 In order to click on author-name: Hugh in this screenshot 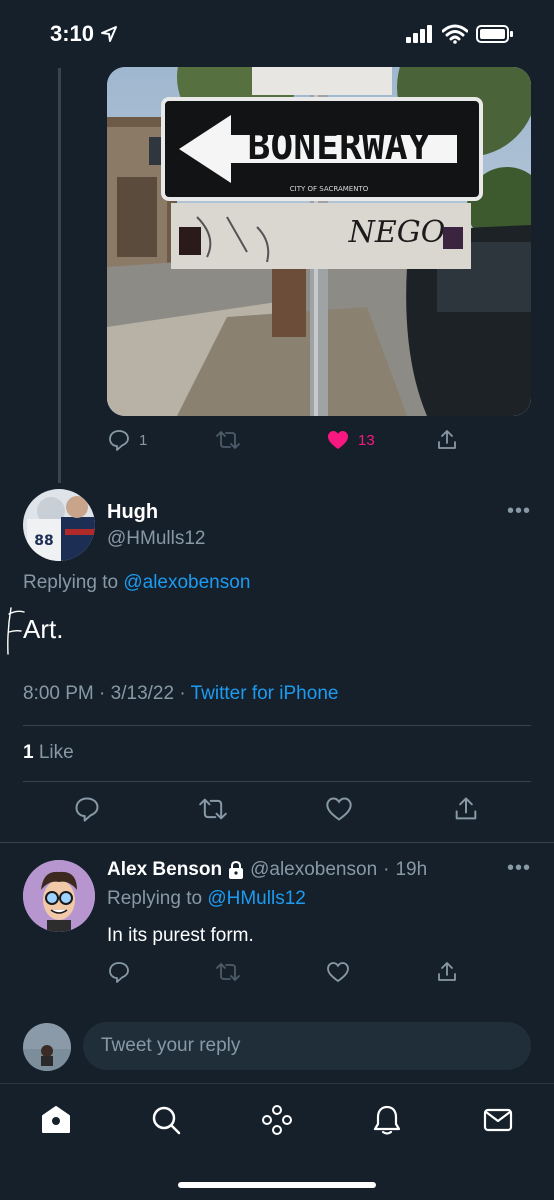, I will do `click(132, 512)`.